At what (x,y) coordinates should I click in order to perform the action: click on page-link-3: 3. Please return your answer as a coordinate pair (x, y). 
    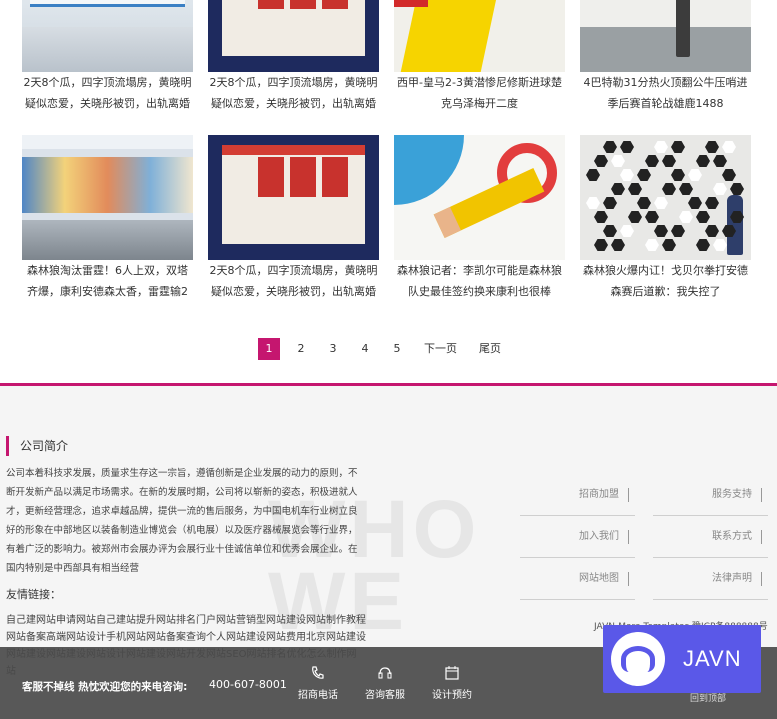
    Looking at the image, I should click on (333, 349).